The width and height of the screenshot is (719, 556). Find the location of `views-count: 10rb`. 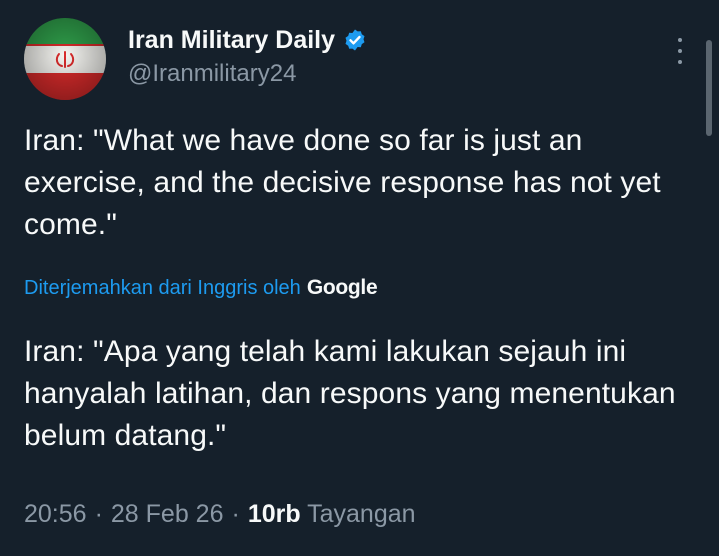

views-count: 10rb is located at coordinates (274, 514).